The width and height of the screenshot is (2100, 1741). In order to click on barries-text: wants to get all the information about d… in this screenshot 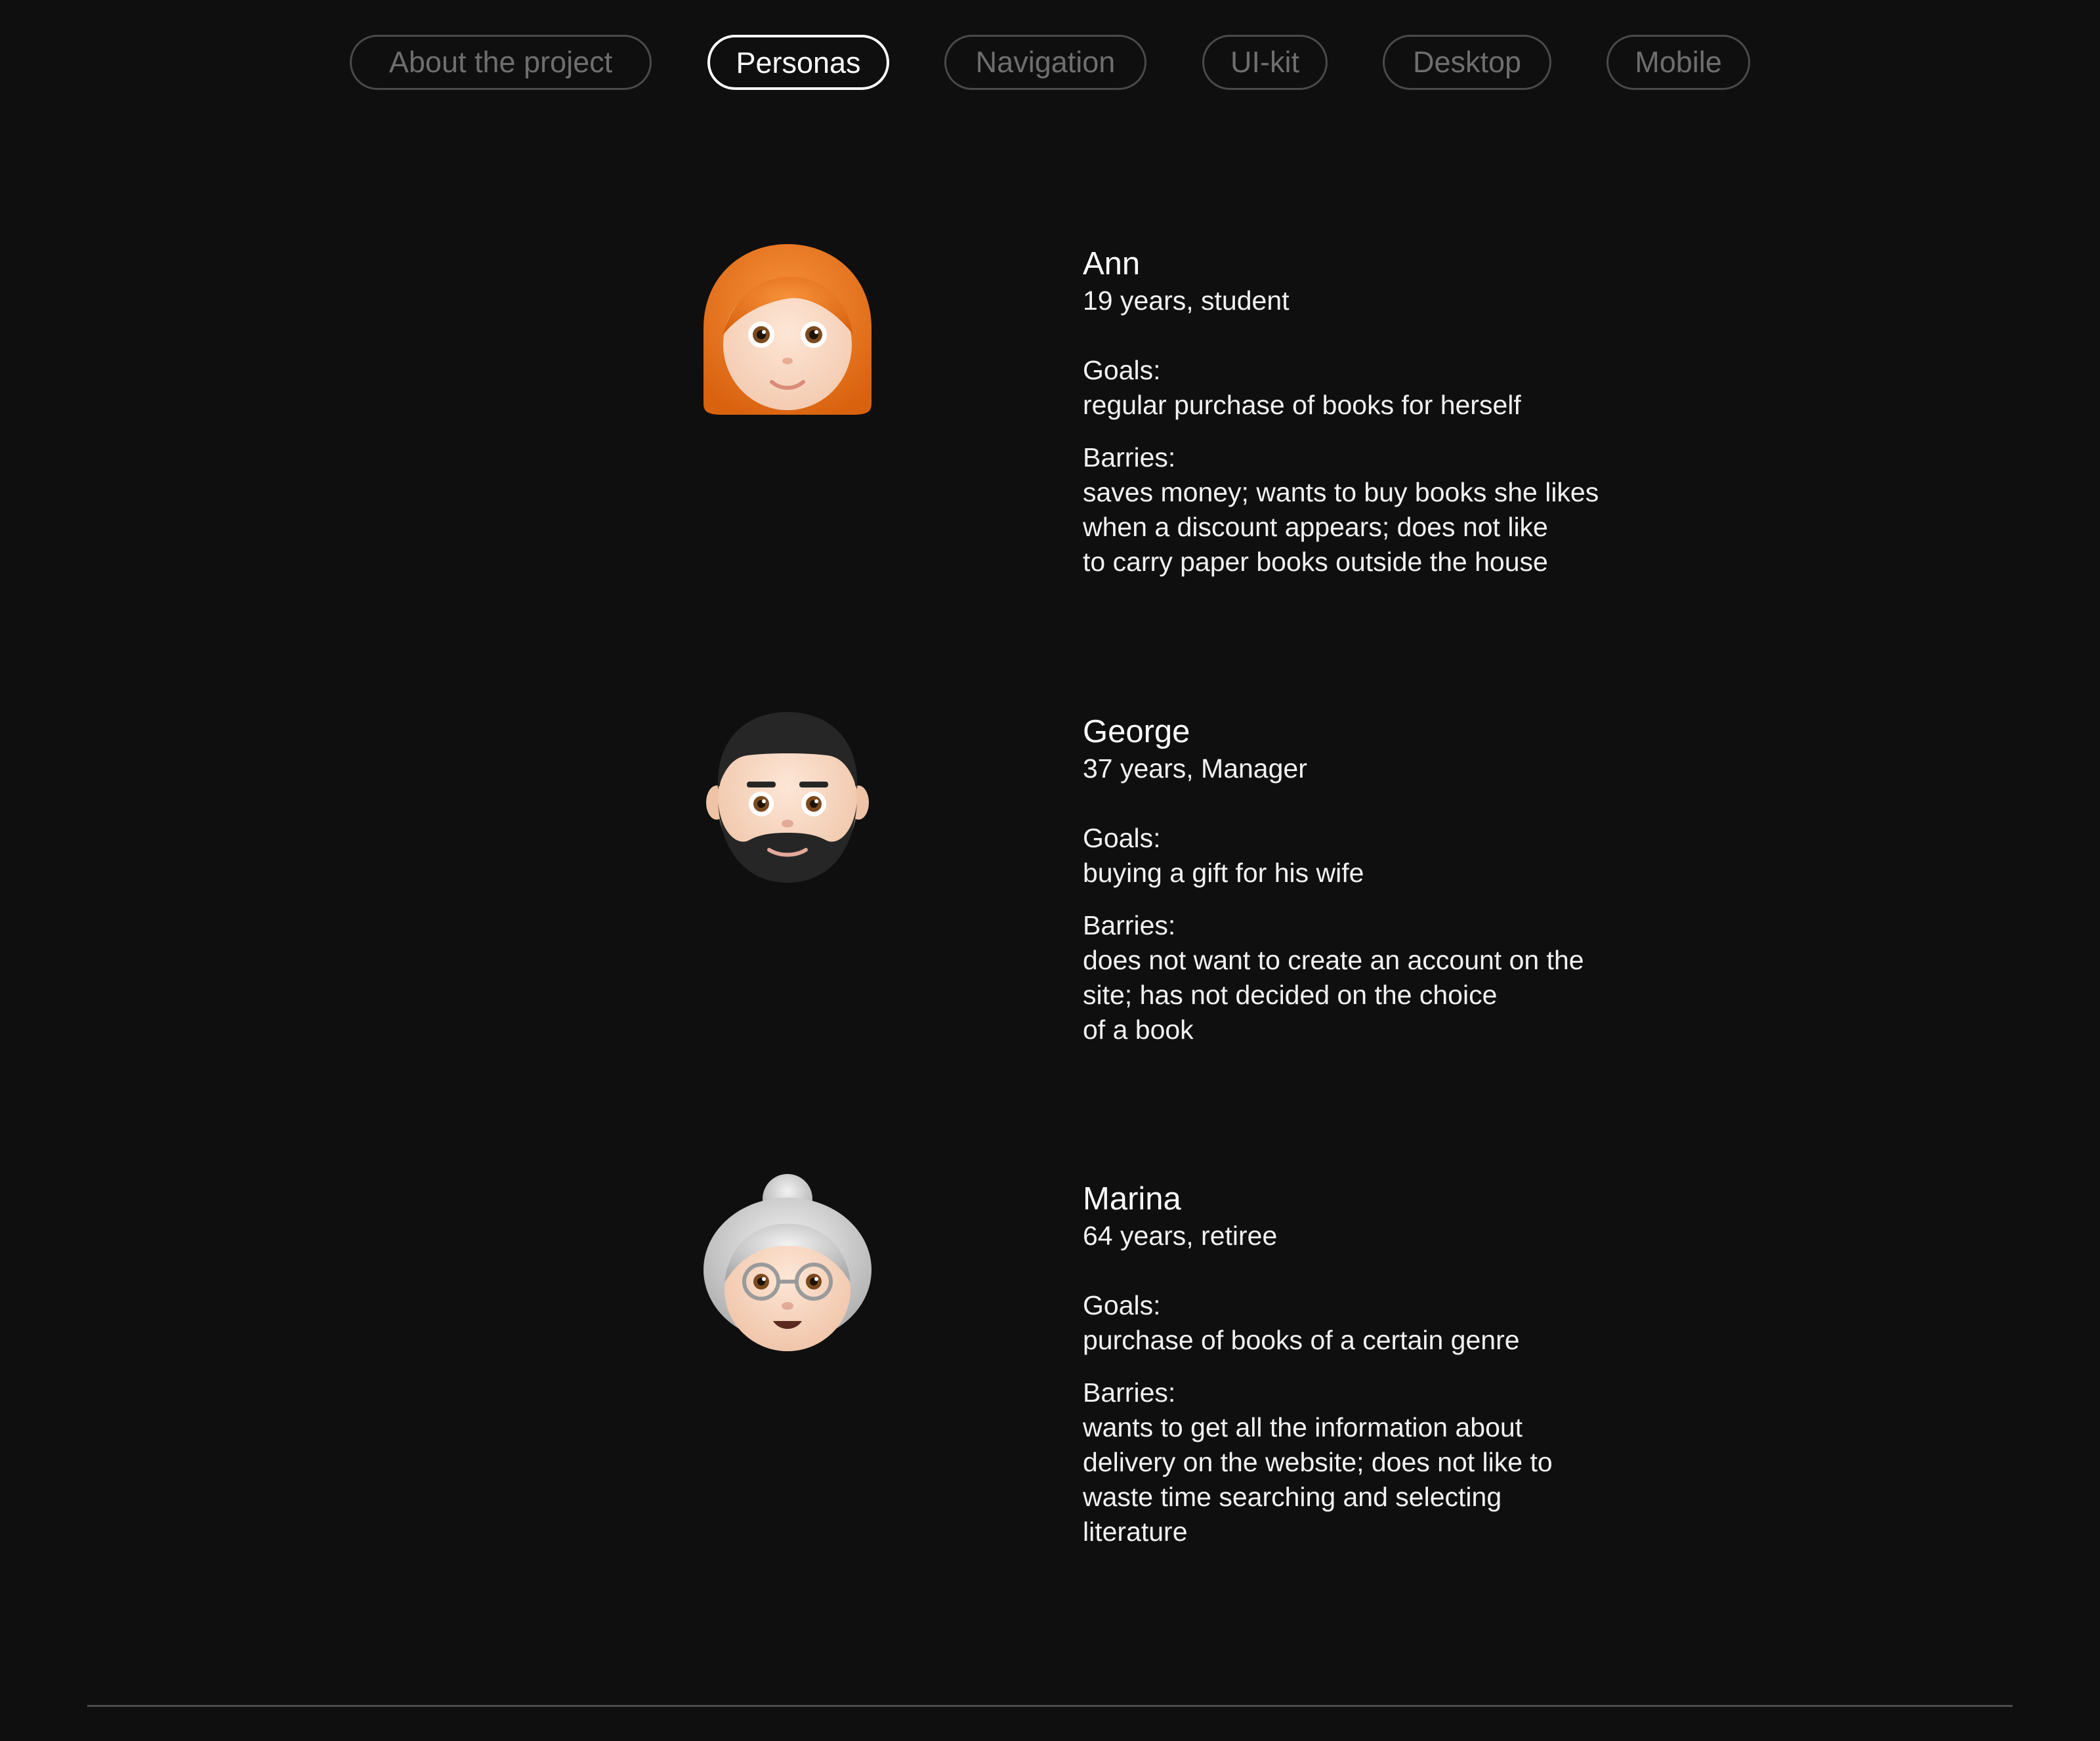, I will do `click(1318, 1479)`.